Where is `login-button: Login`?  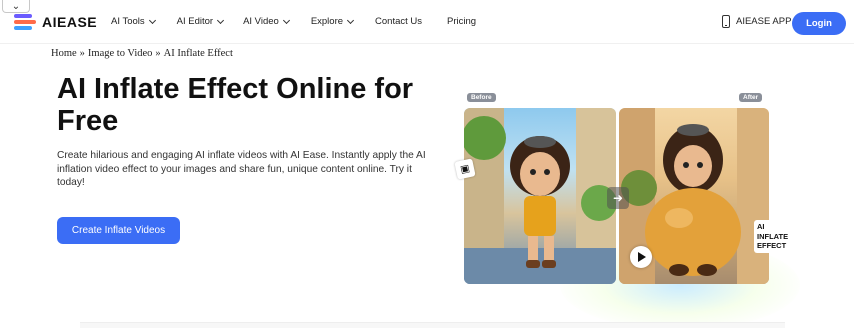
login-button: Login is located at coordinates (819, 23).